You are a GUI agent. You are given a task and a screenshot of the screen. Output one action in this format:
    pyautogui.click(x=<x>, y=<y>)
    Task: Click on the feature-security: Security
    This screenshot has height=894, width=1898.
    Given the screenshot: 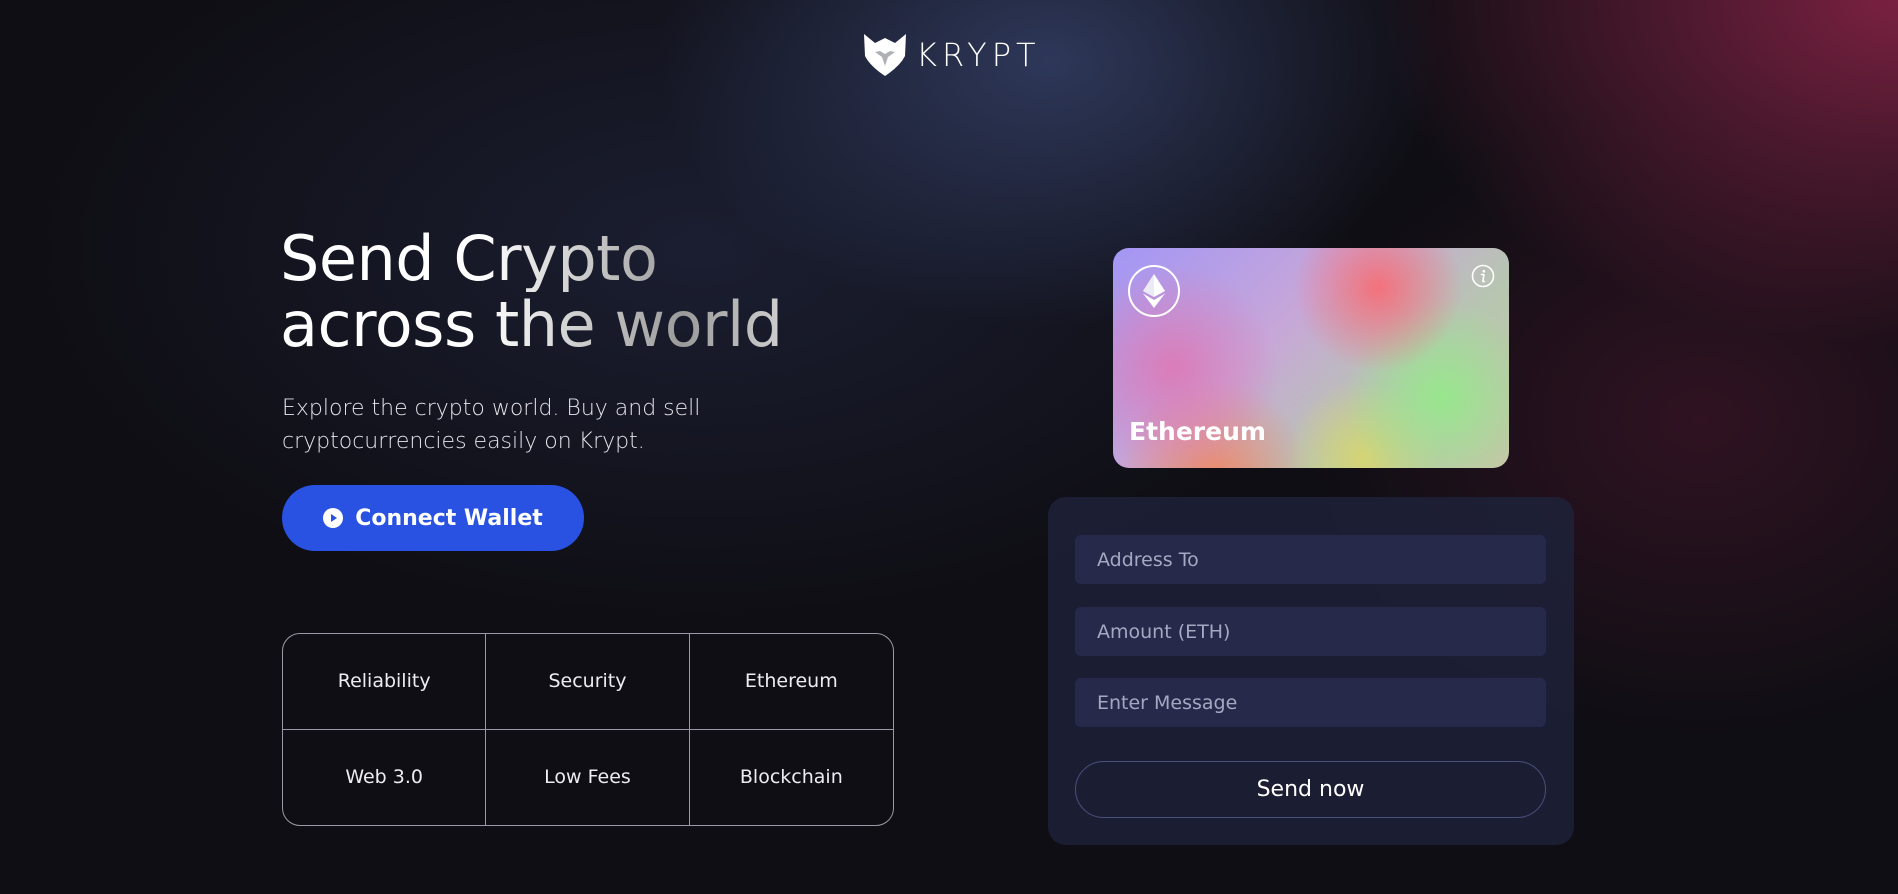 What is the action you would take?
    pyautogui.click(x=588, y=682)
    